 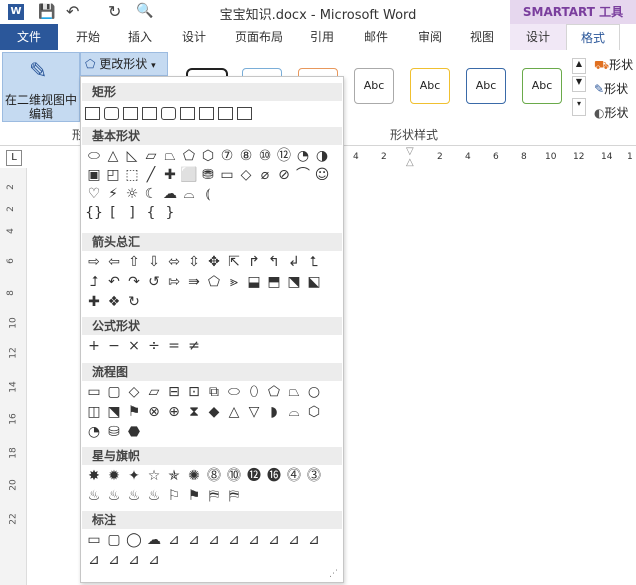 What do you see at coordinates (611, 112) in the screenshot?
I see `shape-effects-button: ◐形状` at bounding box center [611, 112].